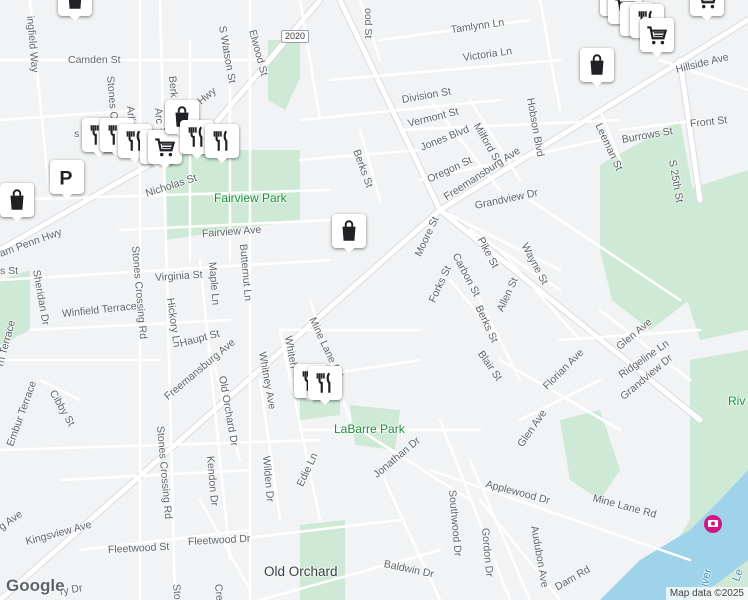  I want to click on street-label: Camden St, so click(94, 60).